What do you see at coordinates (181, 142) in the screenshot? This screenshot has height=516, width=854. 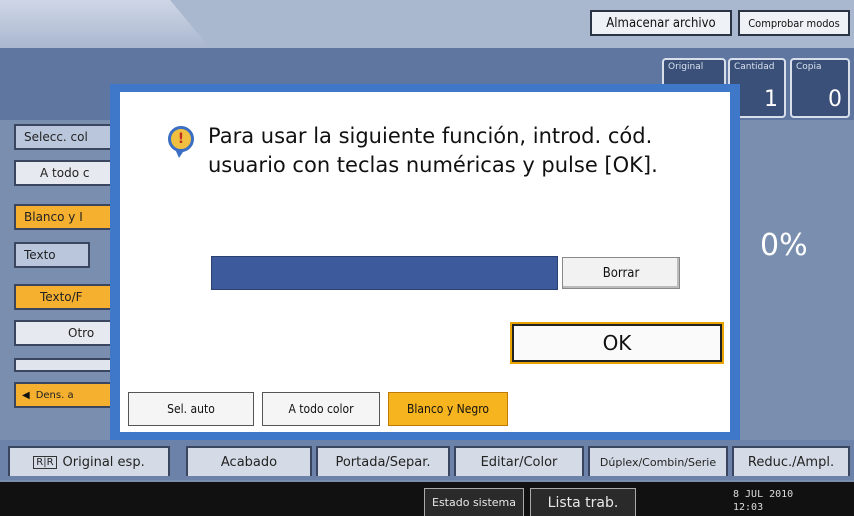 I see `exclamation-icon: !` at bounding box center [181, 142].